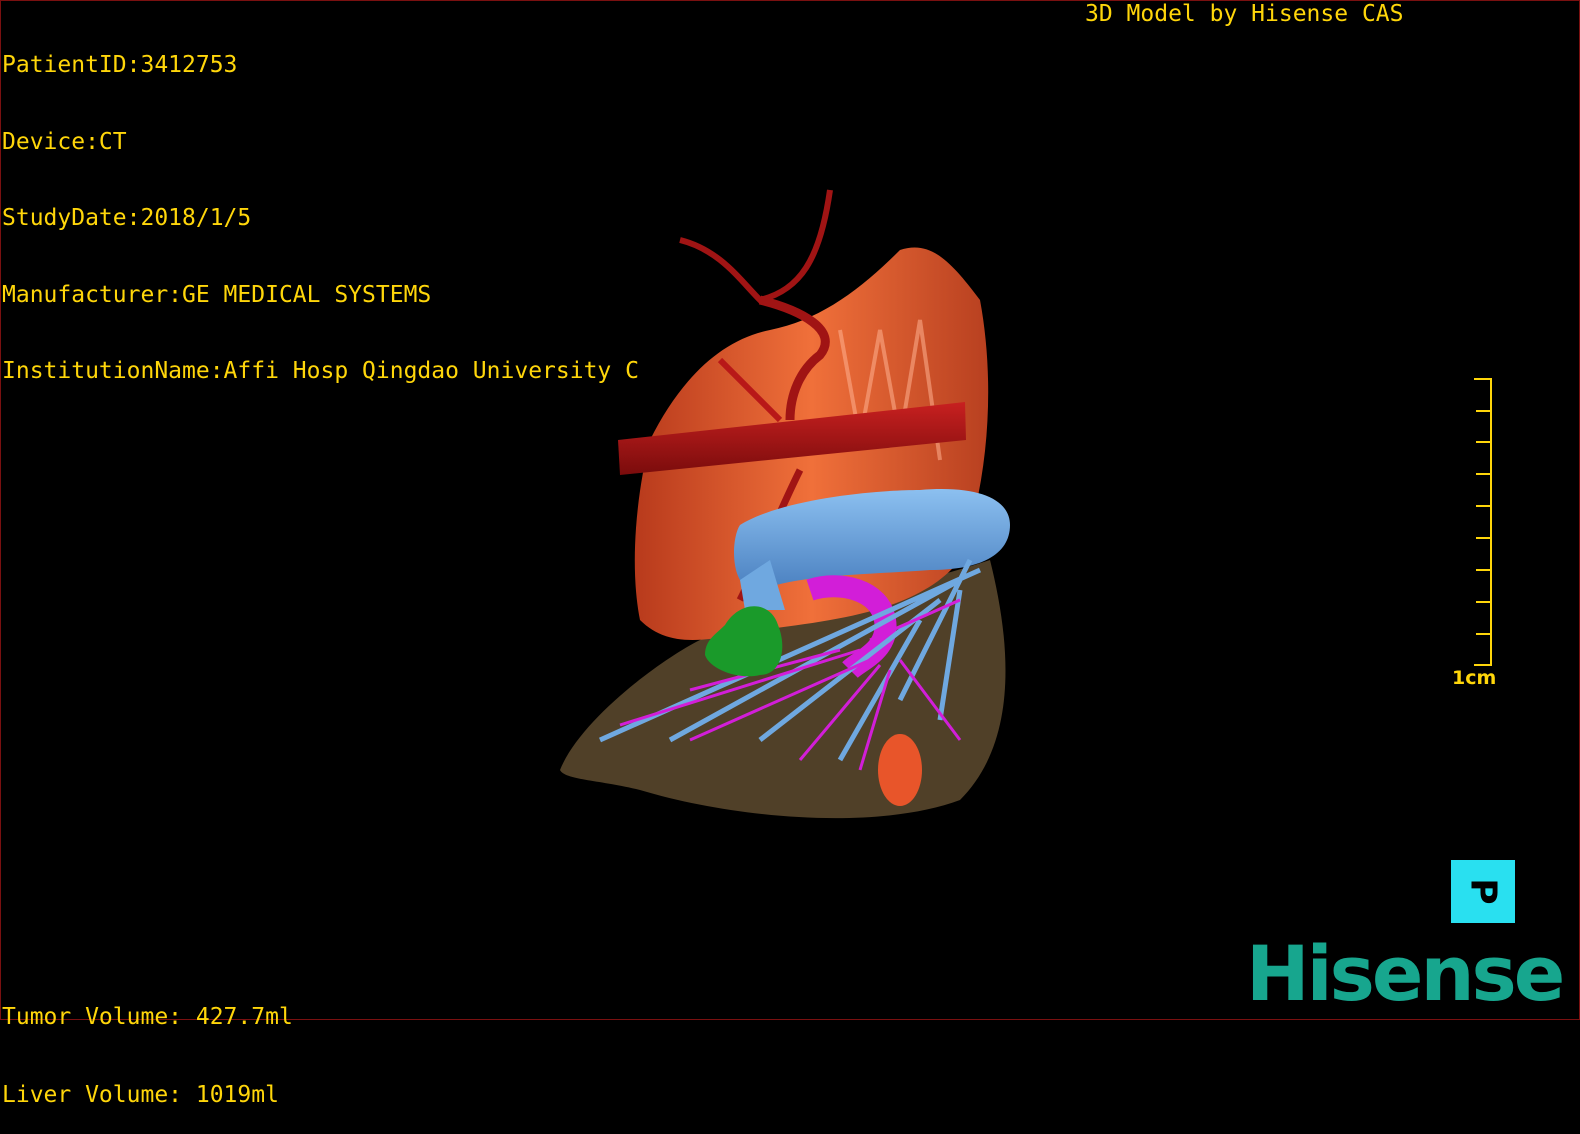 Image resolution: width=1580 pixels, height=1134 pixels. What do you see at coordinates (1405, 973) in the screenshot?
I see `hisense-logo: Hisense` at bounding box center [1405, 973].